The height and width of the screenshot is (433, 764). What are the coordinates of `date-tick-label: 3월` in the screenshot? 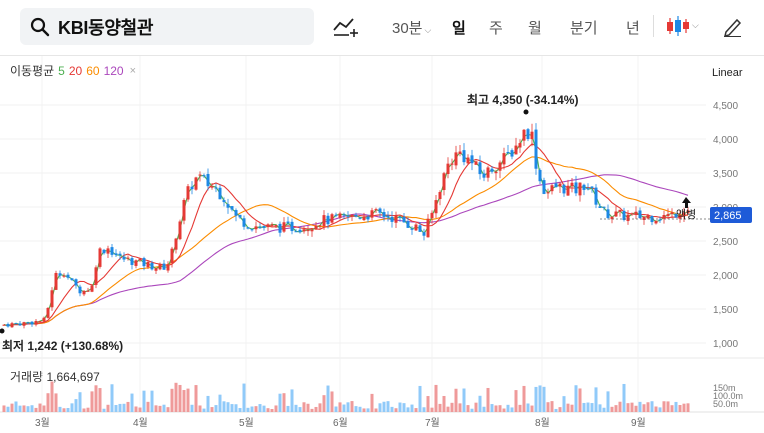 It's located at (42, 423).